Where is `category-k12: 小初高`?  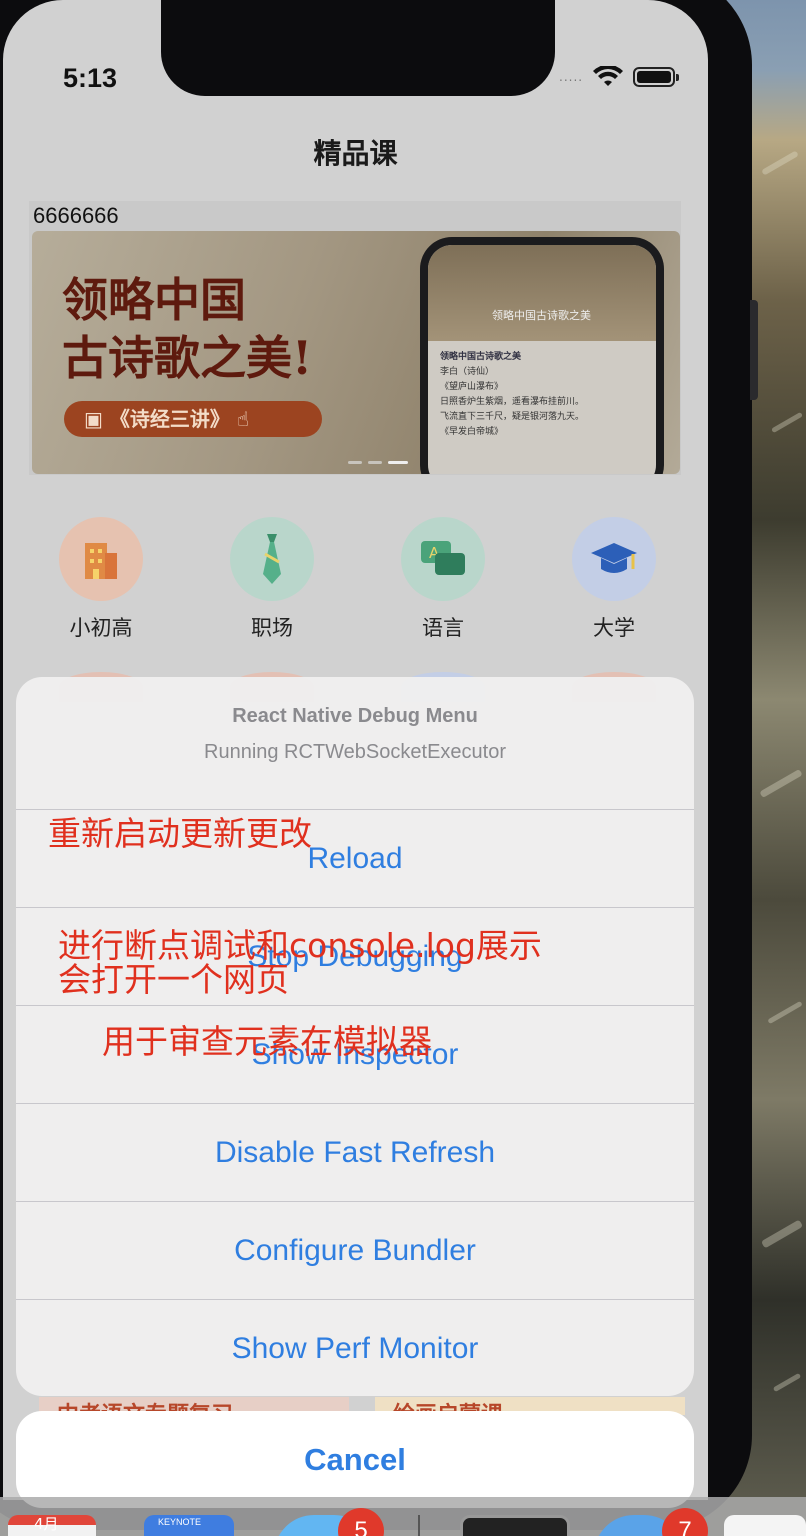 category-k12: 小初高 is located at coordinates (101, 579).